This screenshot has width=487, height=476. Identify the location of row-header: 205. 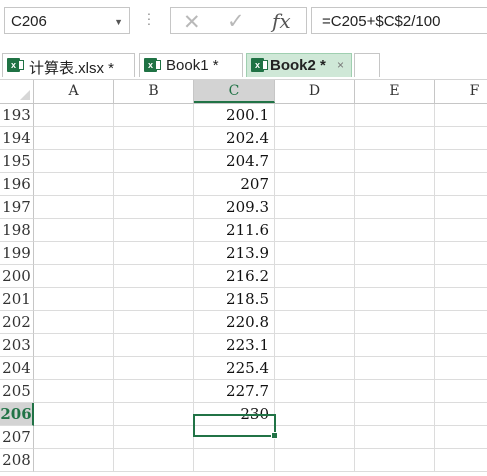
(17, 391).